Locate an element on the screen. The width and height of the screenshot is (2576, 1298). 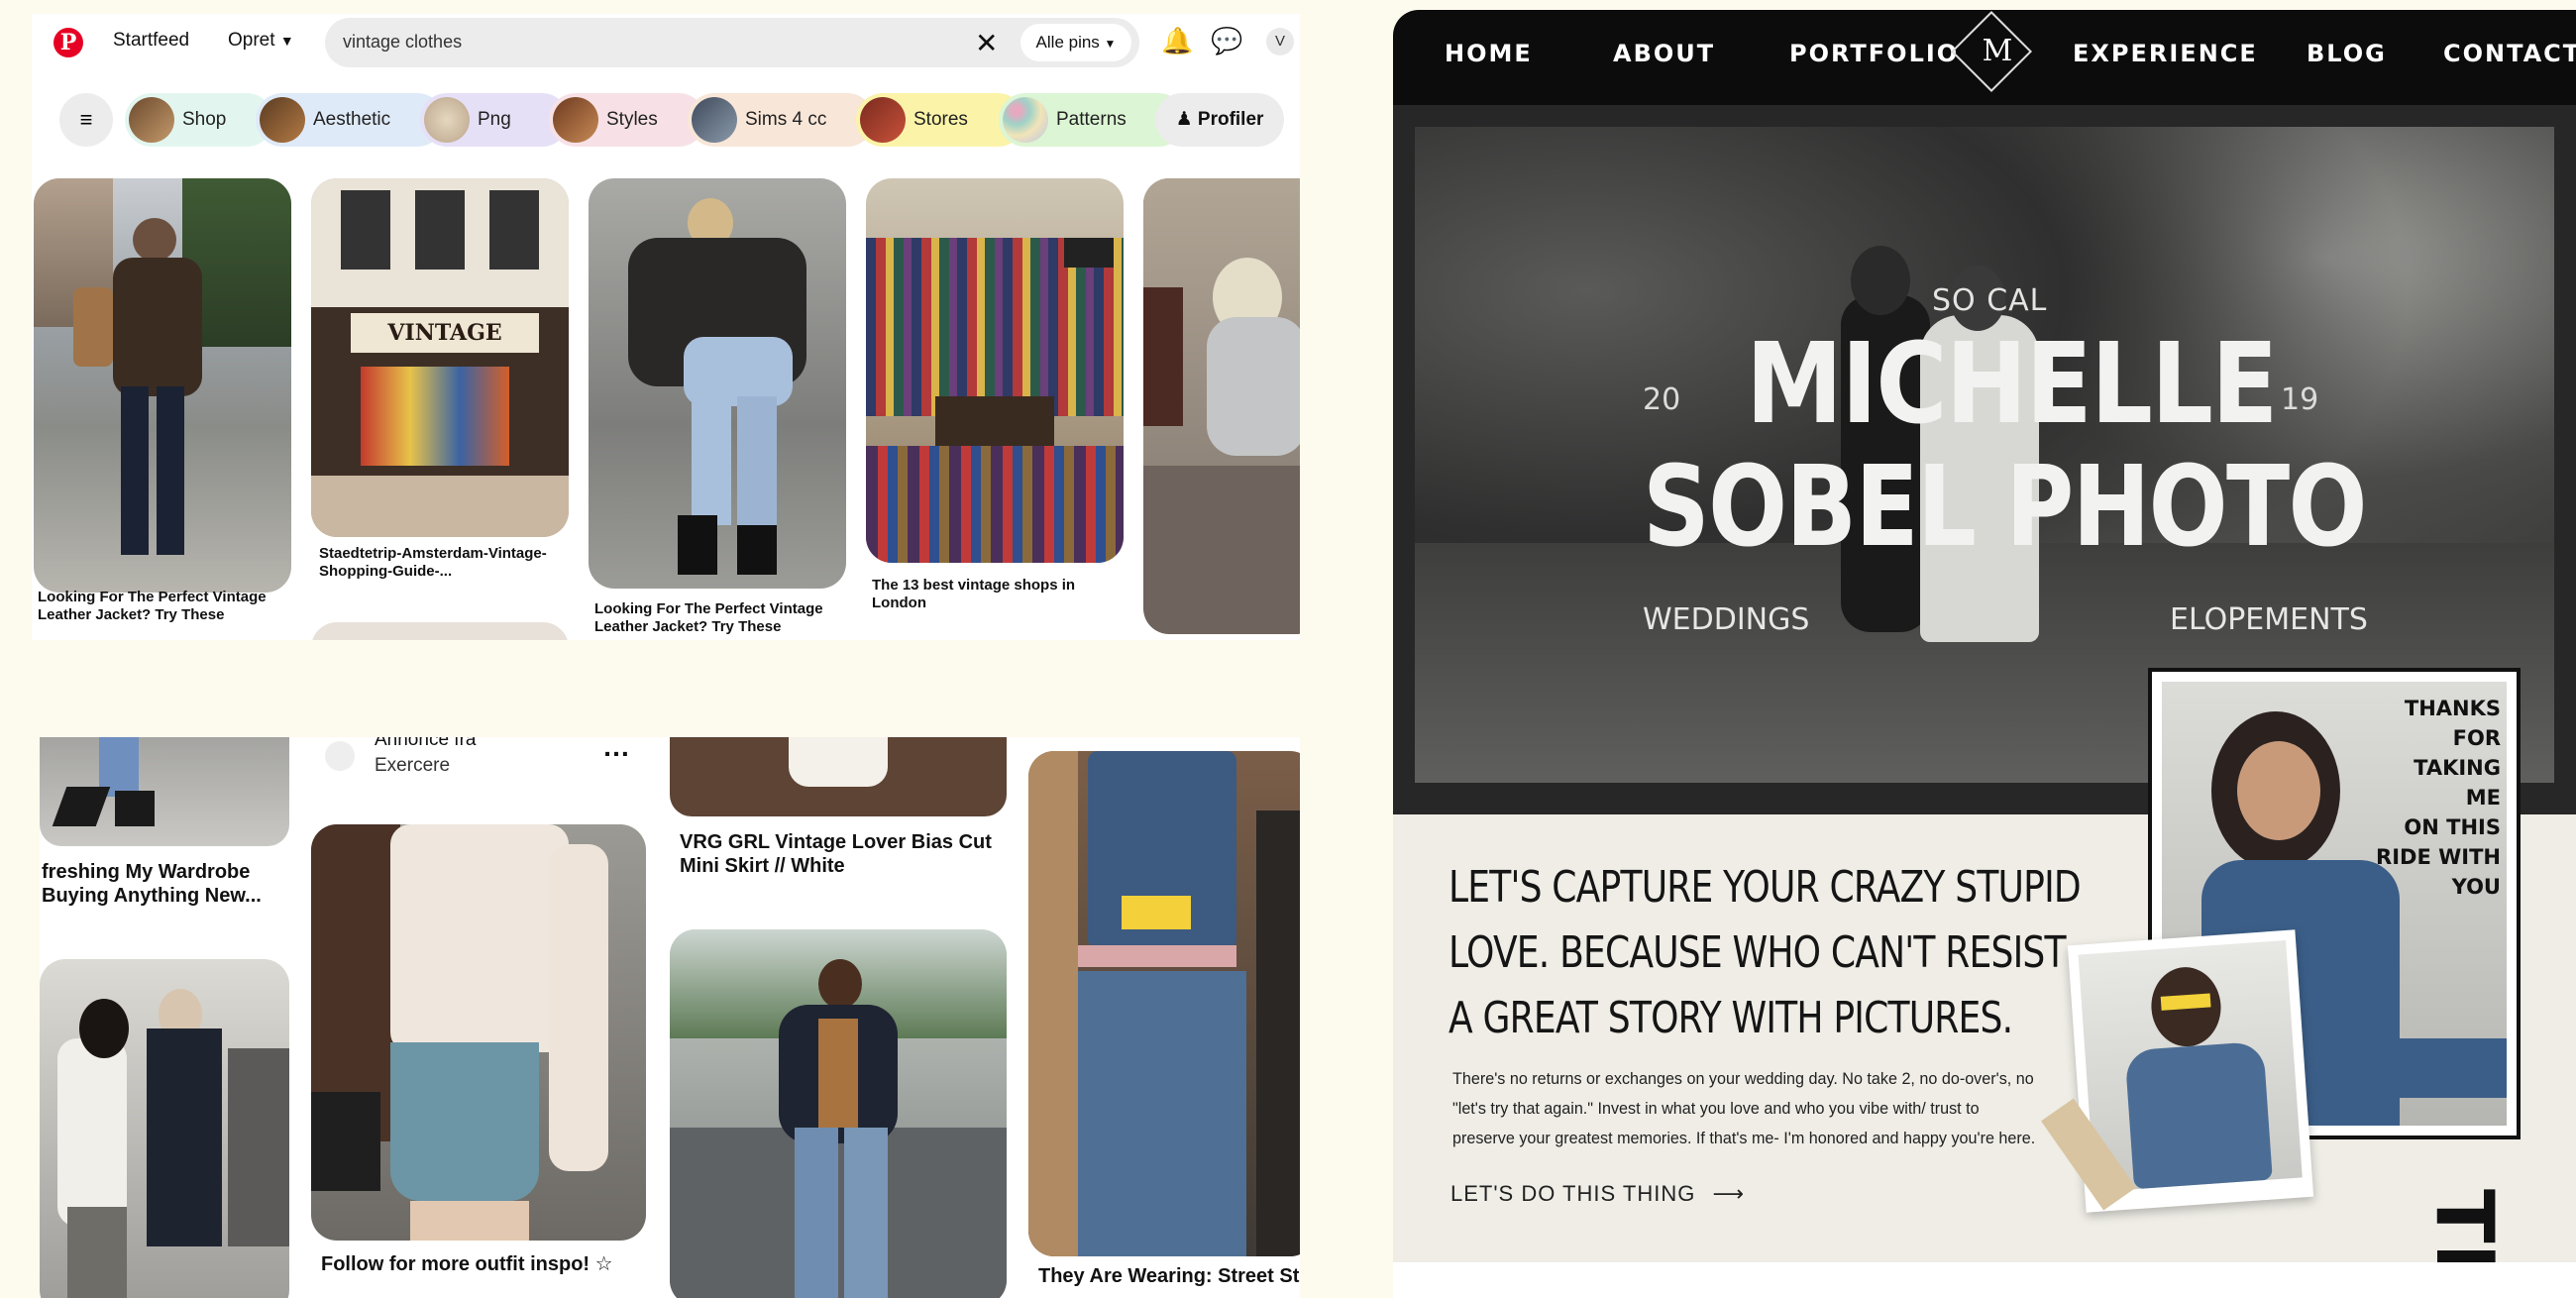
chip-label: Styles is located at coordinates (632, 119).